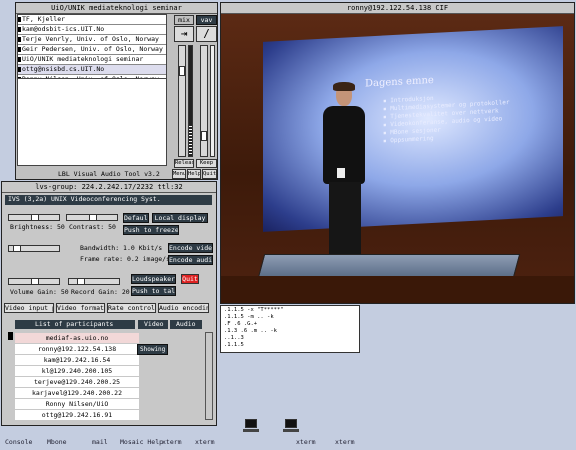 The image size is (576, 450). What do you see at coordinates (206, 163) in the screenshot?
I see `keep-button: Keep` at bounding box center [206, 163].